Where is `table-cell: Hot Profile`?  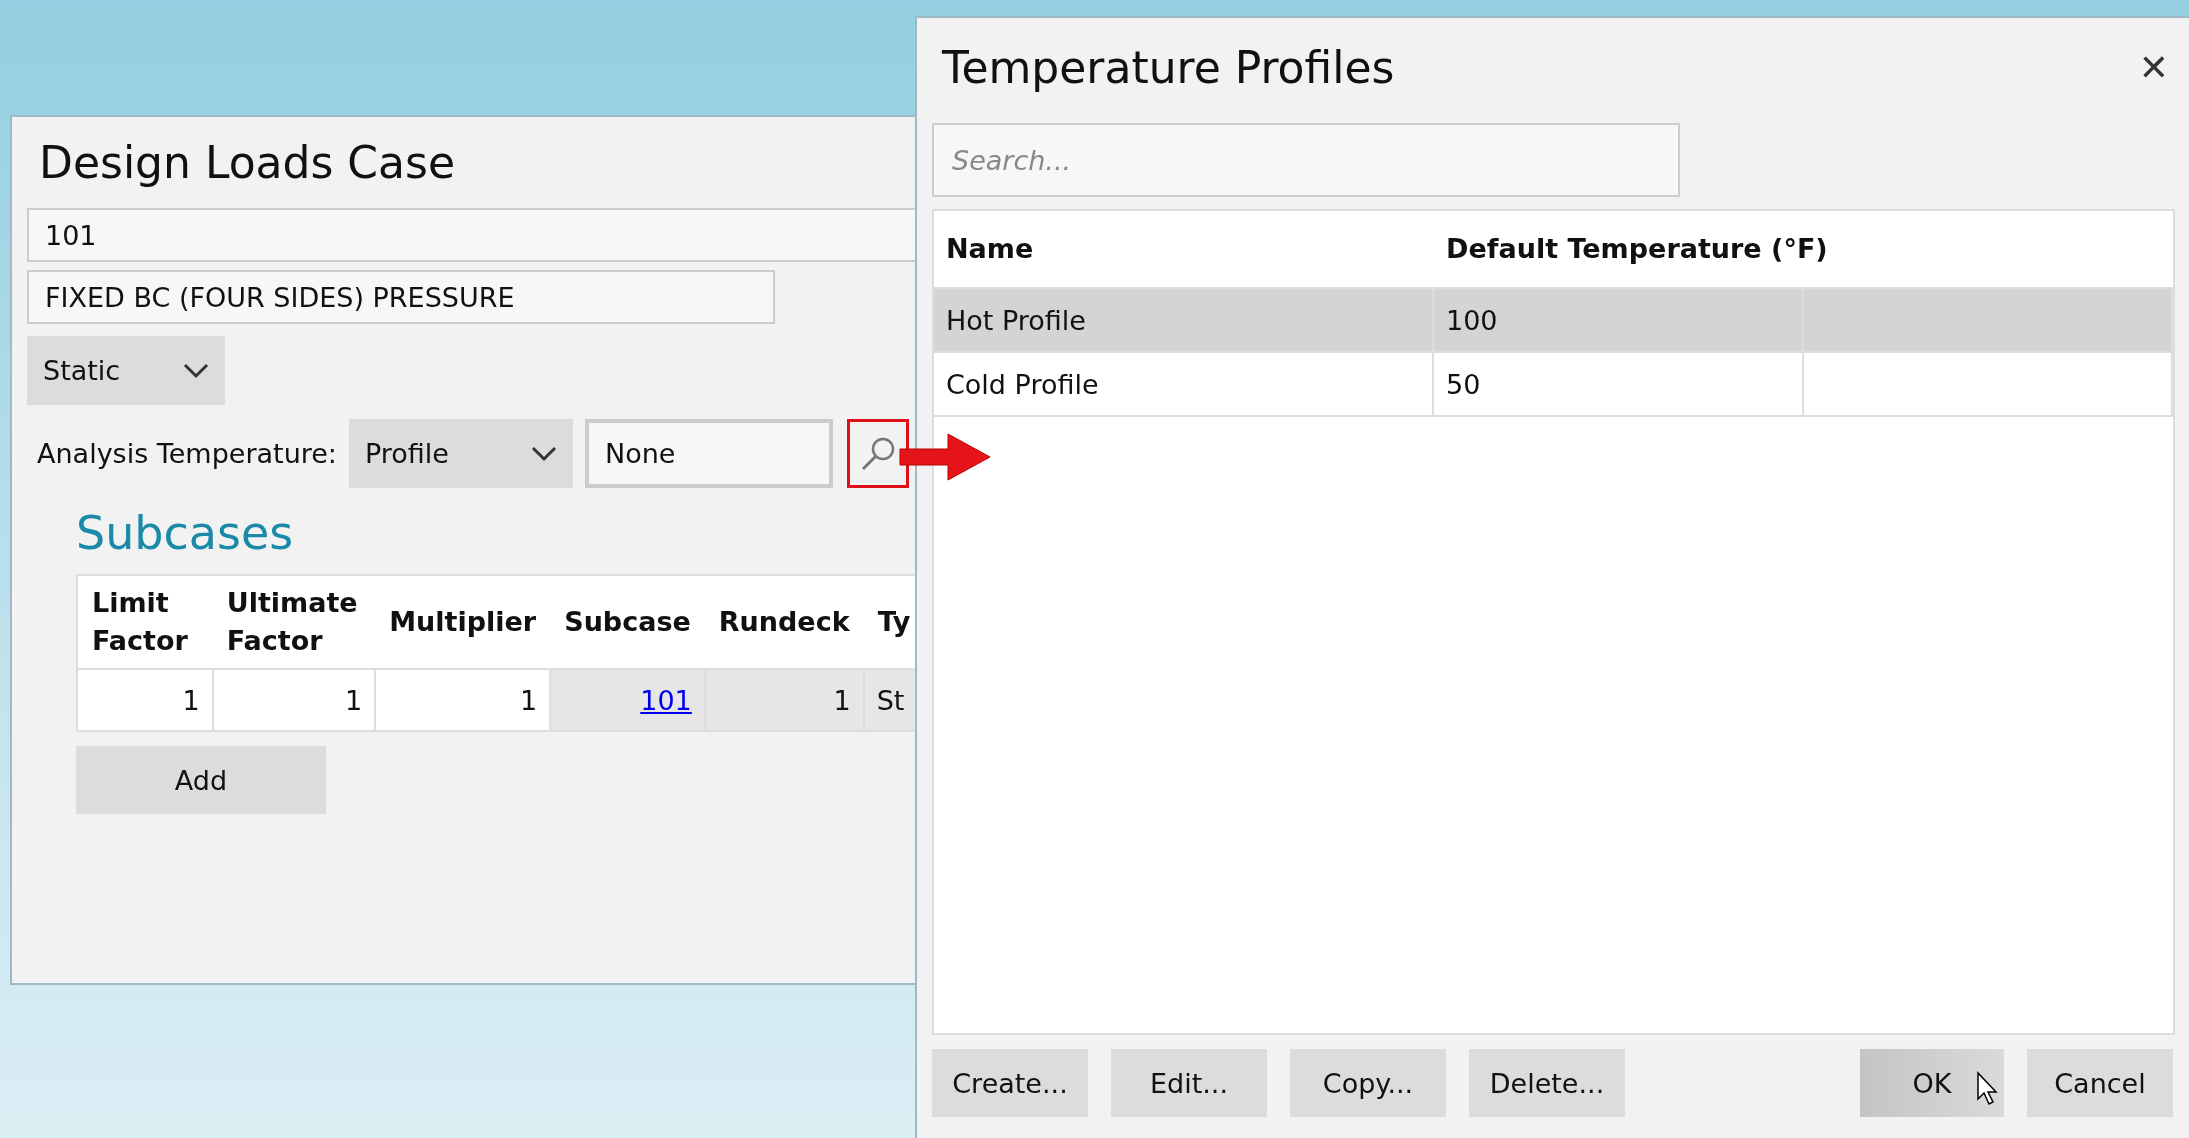
table-cell: Hot Profile is located at coordinates (1184, 320).